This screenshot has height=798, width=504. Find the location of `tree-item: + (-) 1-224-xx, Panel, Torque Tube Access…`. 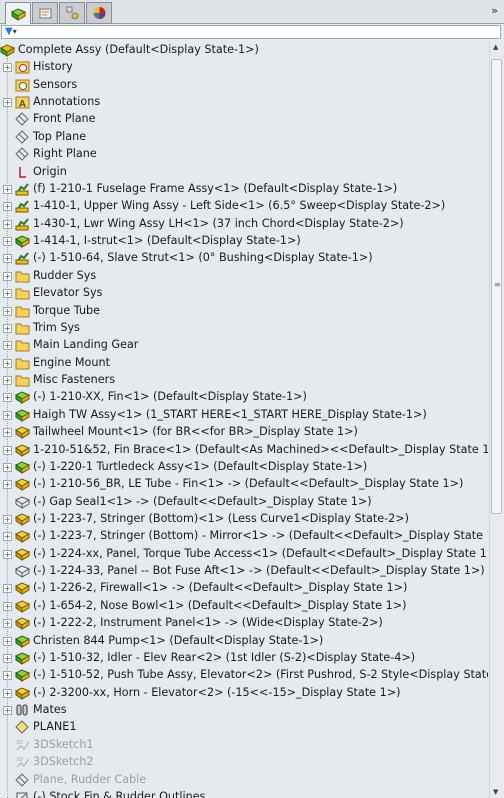

tree-item: + (-) 1-224-xx, Panel, Torque Tube Access… is located at coordinates (244, 554).